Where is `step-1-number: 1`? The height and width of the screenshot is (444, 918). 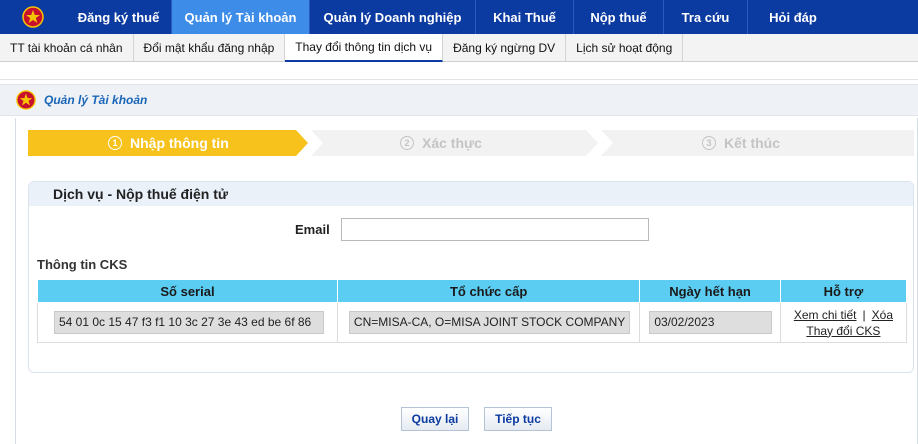 step-1-number: 1 is located at coordinates (115, 143).